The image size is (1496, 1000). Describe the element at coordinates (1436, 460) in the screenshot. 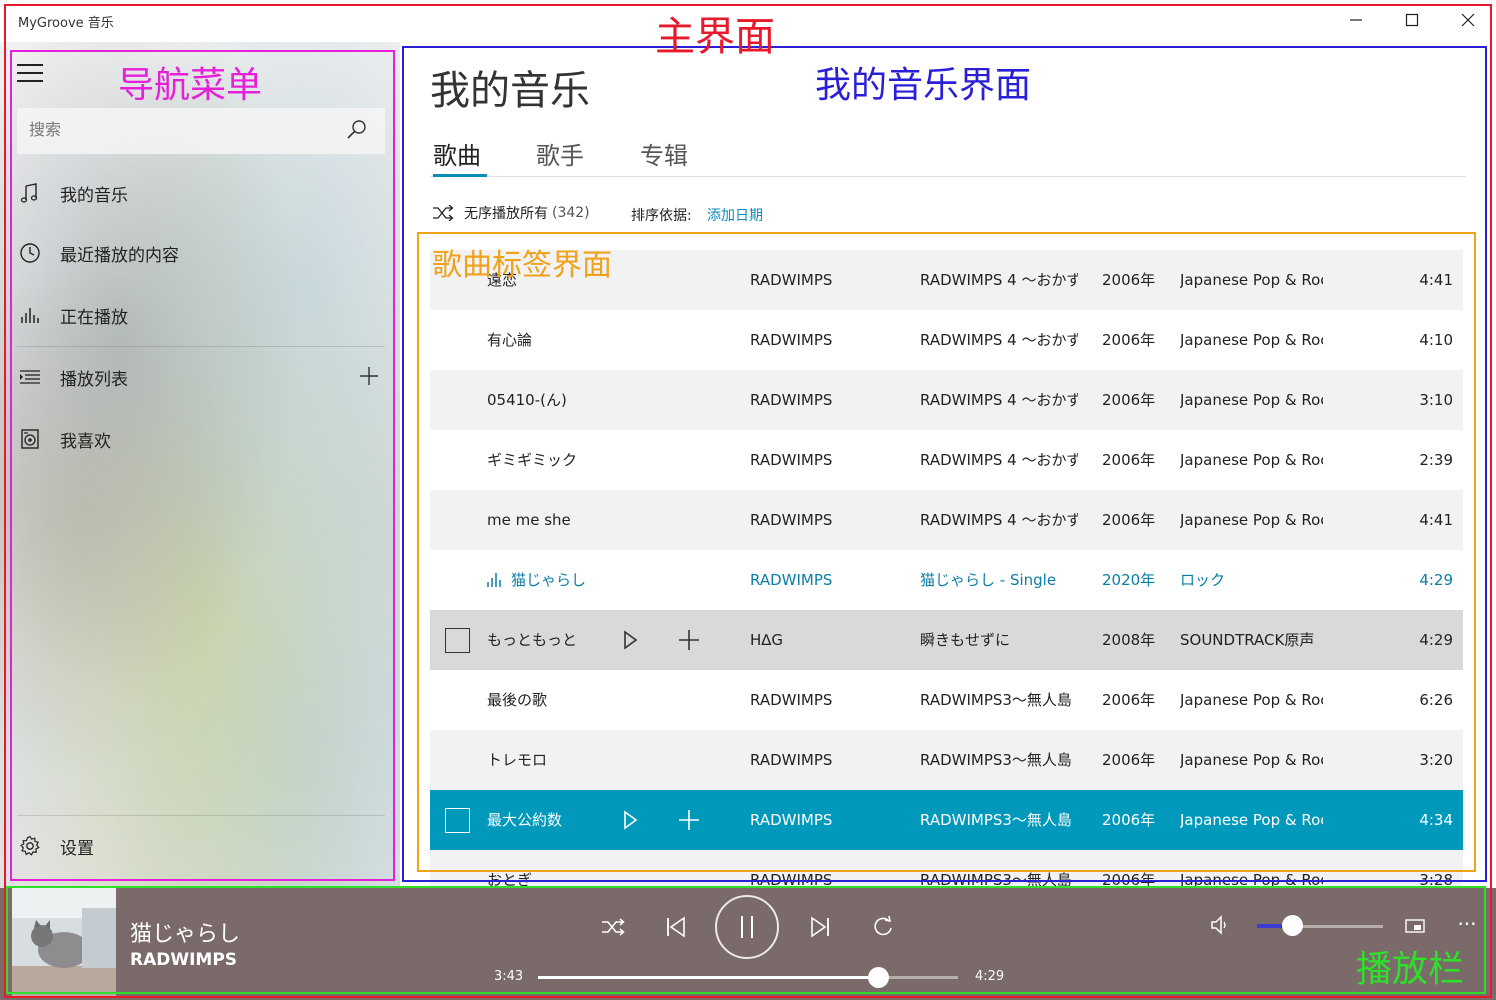

I see `song-duration: 2:39` at that location.